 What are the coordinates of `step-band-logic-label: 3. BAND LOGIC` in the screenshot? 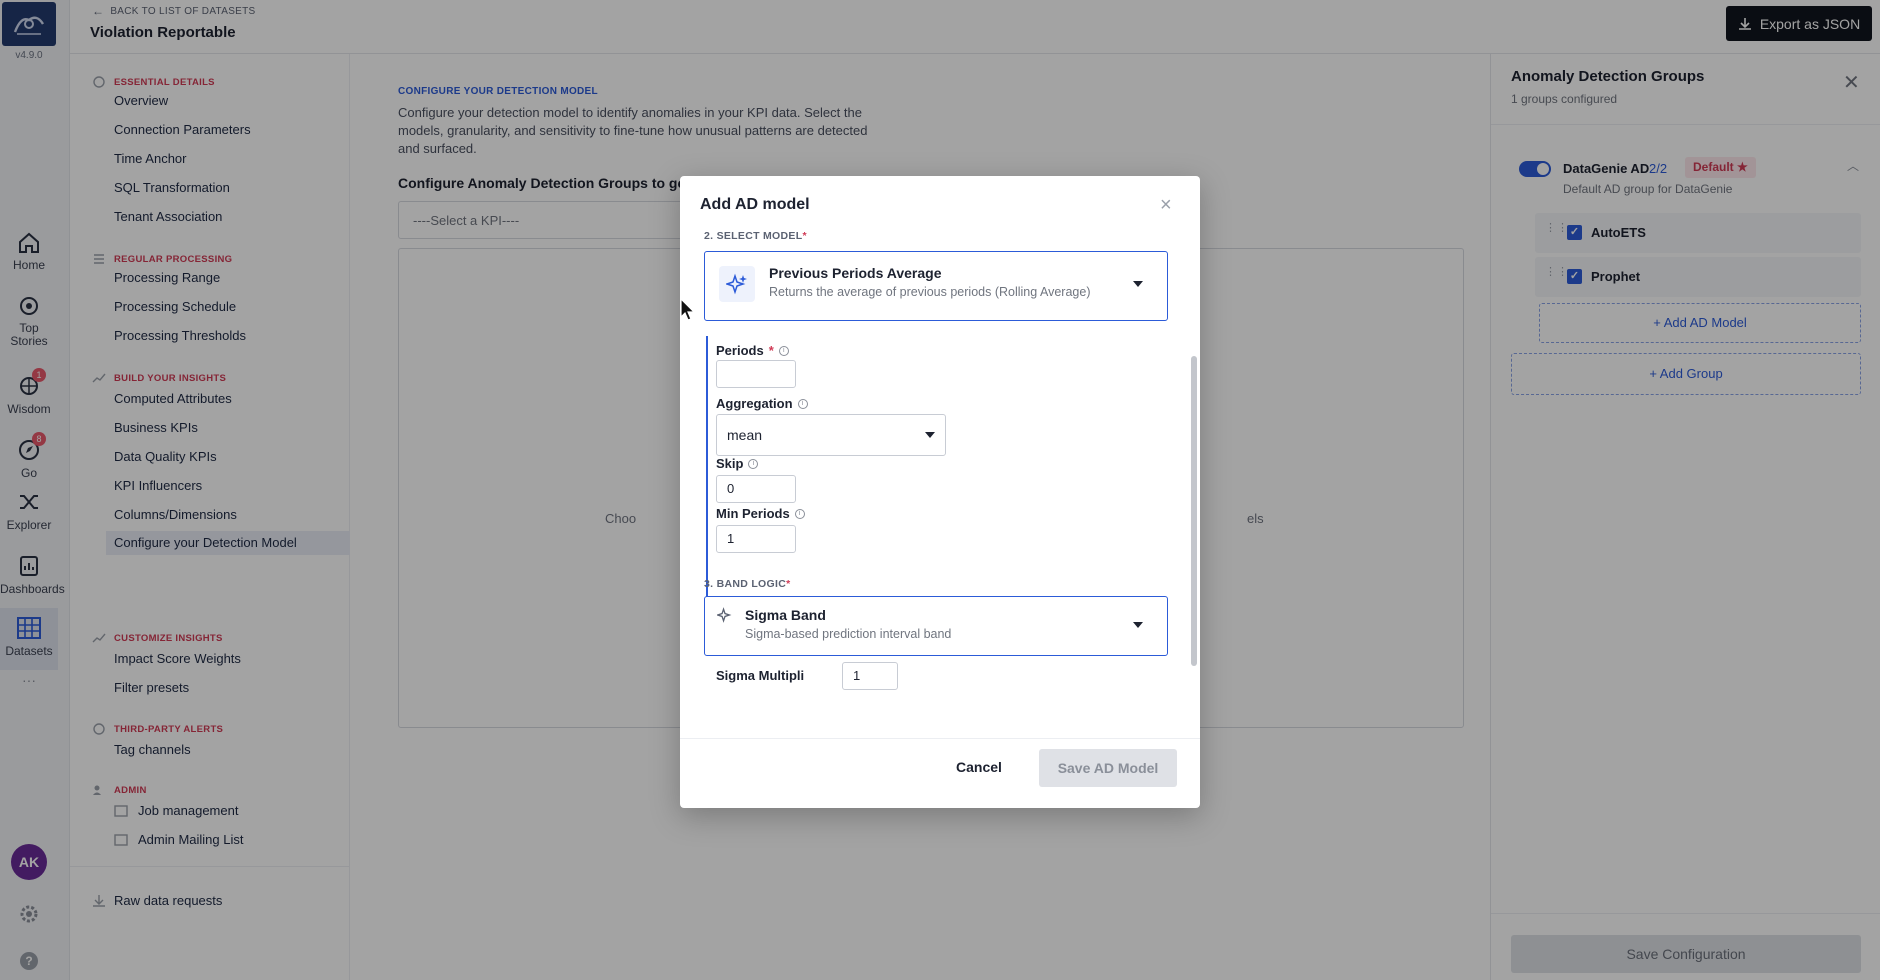 It's located at (745, 584).